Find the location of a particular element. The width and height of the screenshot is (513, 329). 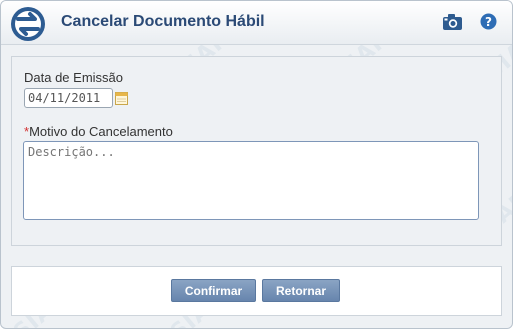

dialog-header: Cancelar Documento Hábil ? is located at coordinates (256, 23).